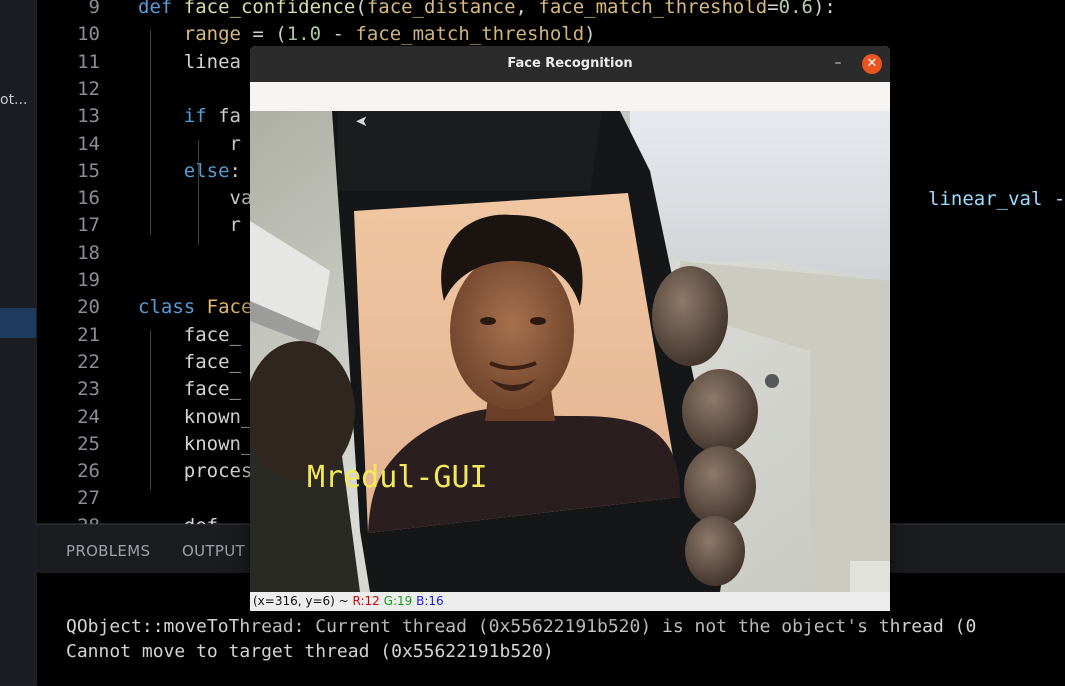  What do you see at coordinates (838, 64) in the screenshot?
I see `minimize-button: –` at bounding box center [838, 64].